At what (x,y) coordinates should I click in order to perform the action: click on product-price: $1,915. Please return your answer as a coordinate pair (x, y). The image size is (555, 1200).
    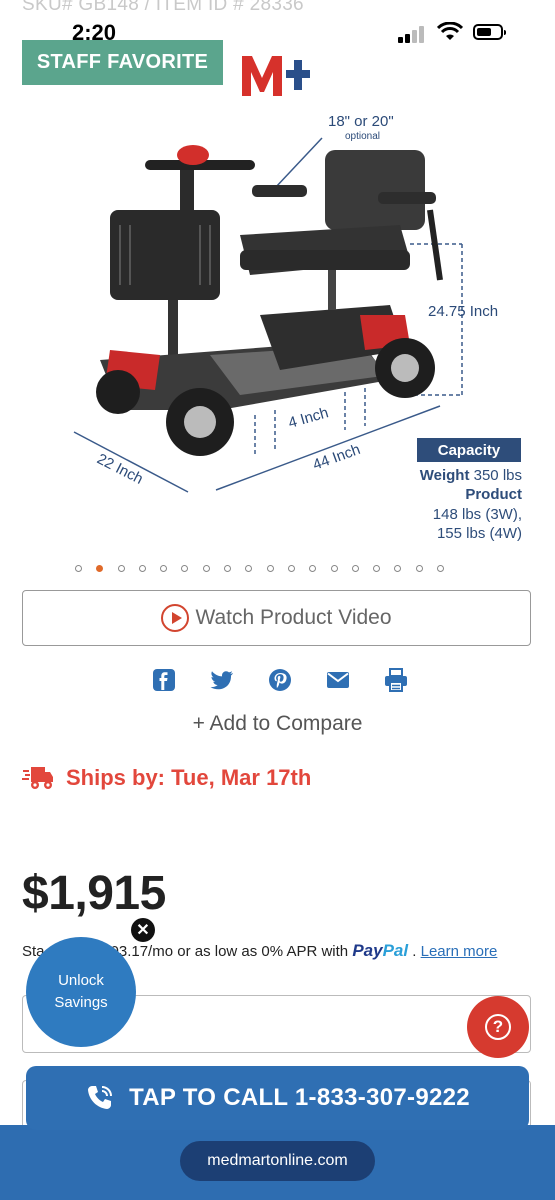
    Looking at the image, I should click on (94, 893).